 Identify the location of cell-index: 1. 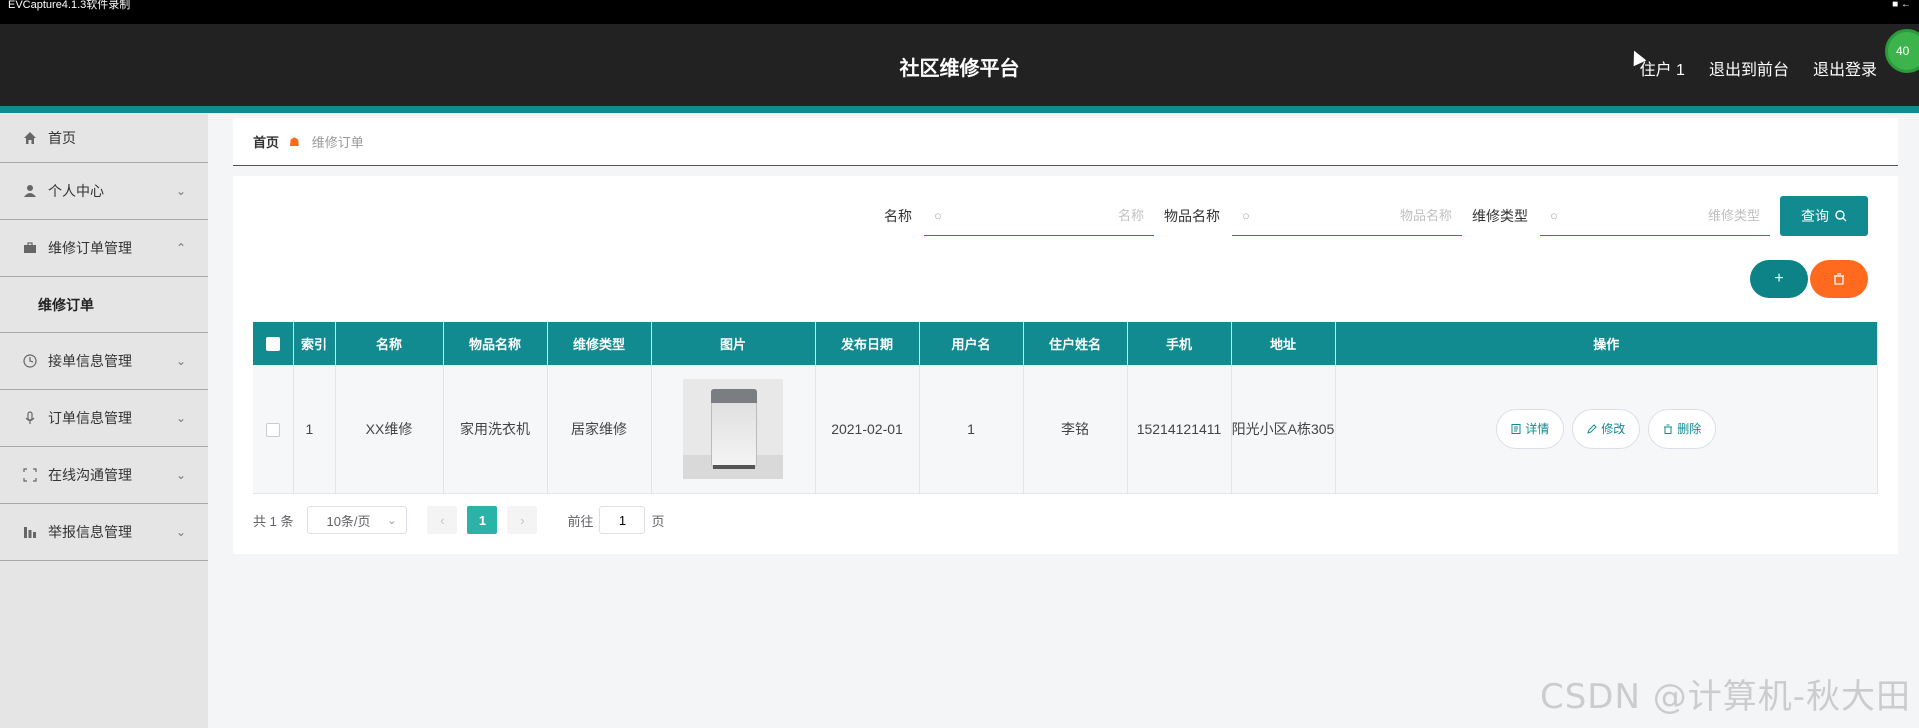
(314, 429).